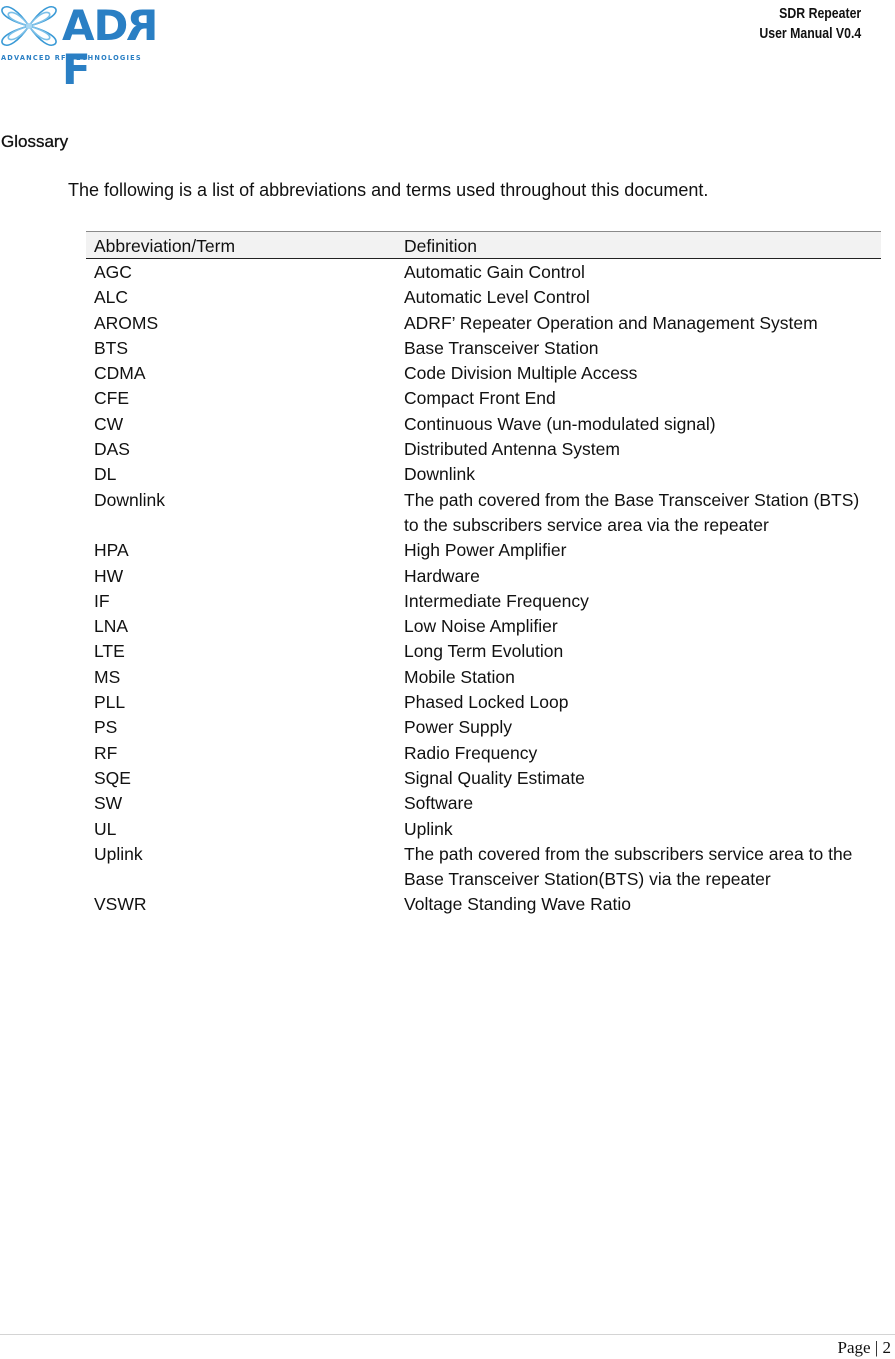 The width and height of the screenshot is (895, 1359). What do you see at coordinates (481, 626) in the screenshot?
I see `definition-cell: Low Noise Amplifier` at bounding box center [481, 626].